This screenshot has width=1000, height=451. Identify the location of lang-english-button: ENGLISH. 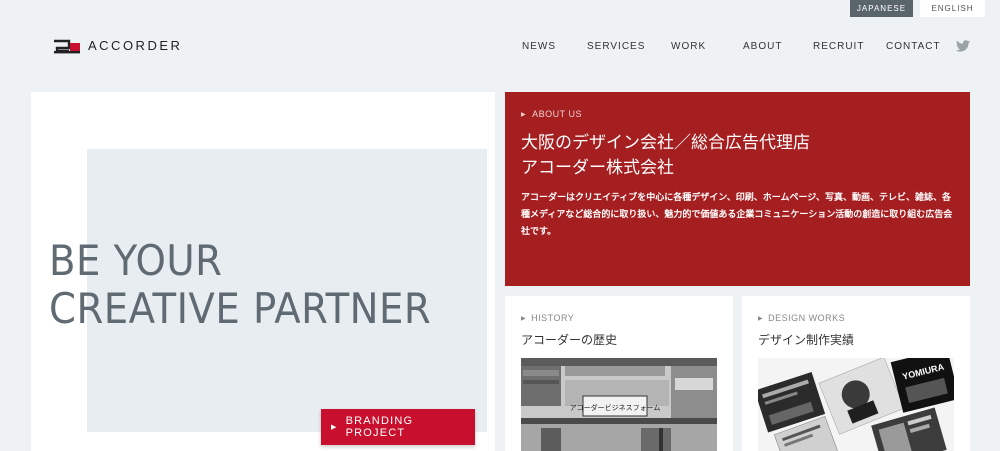
(952, 8).